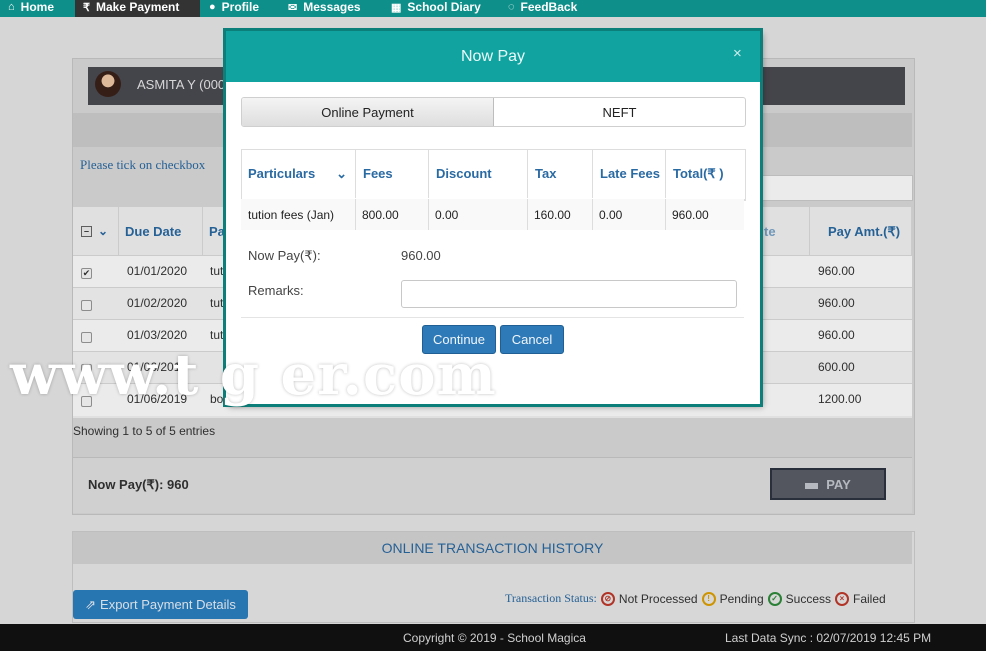  I want to click on payment-method-tabs: Online Payment NEFT, so click(493, 112).